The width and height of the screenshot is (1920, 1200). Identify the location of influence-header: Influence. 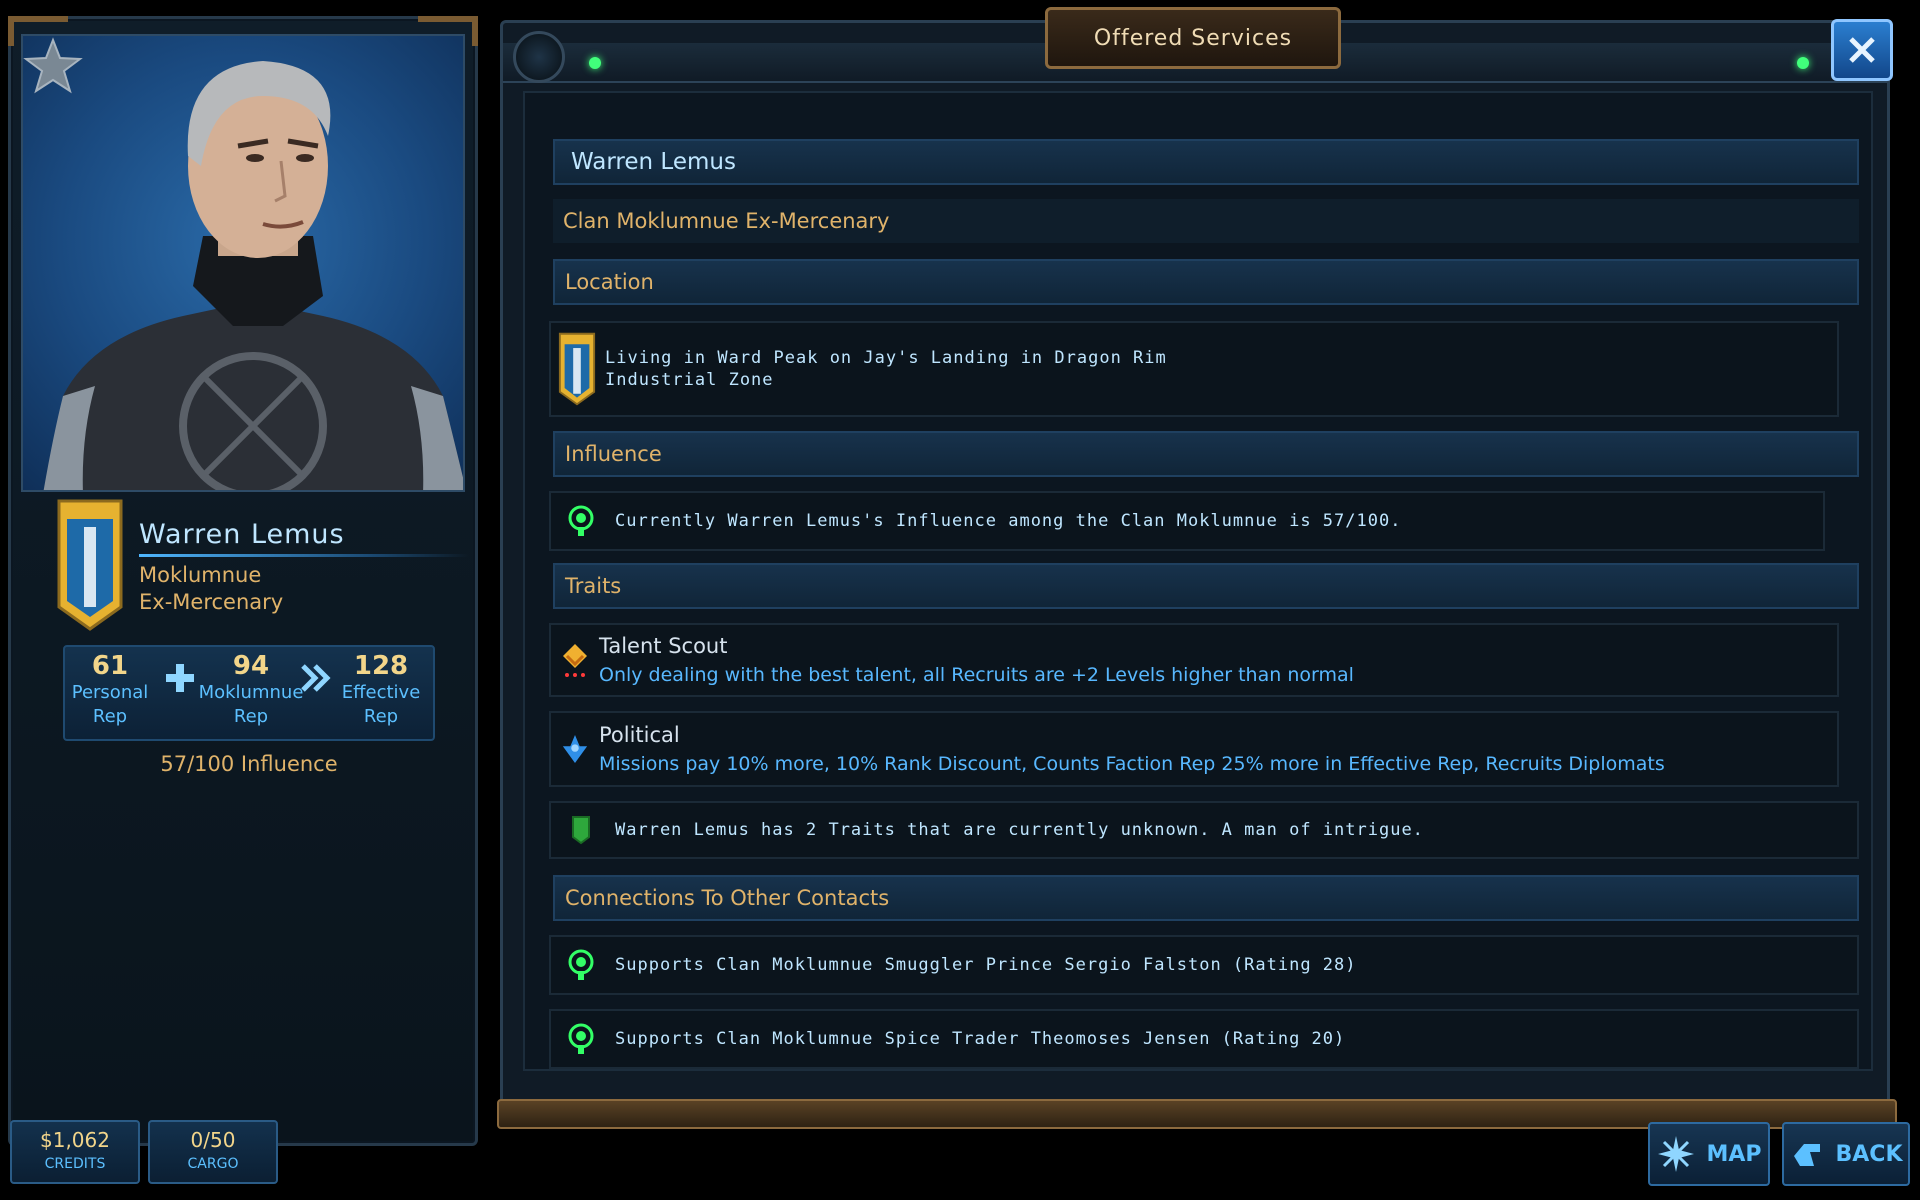
(1206, 454).